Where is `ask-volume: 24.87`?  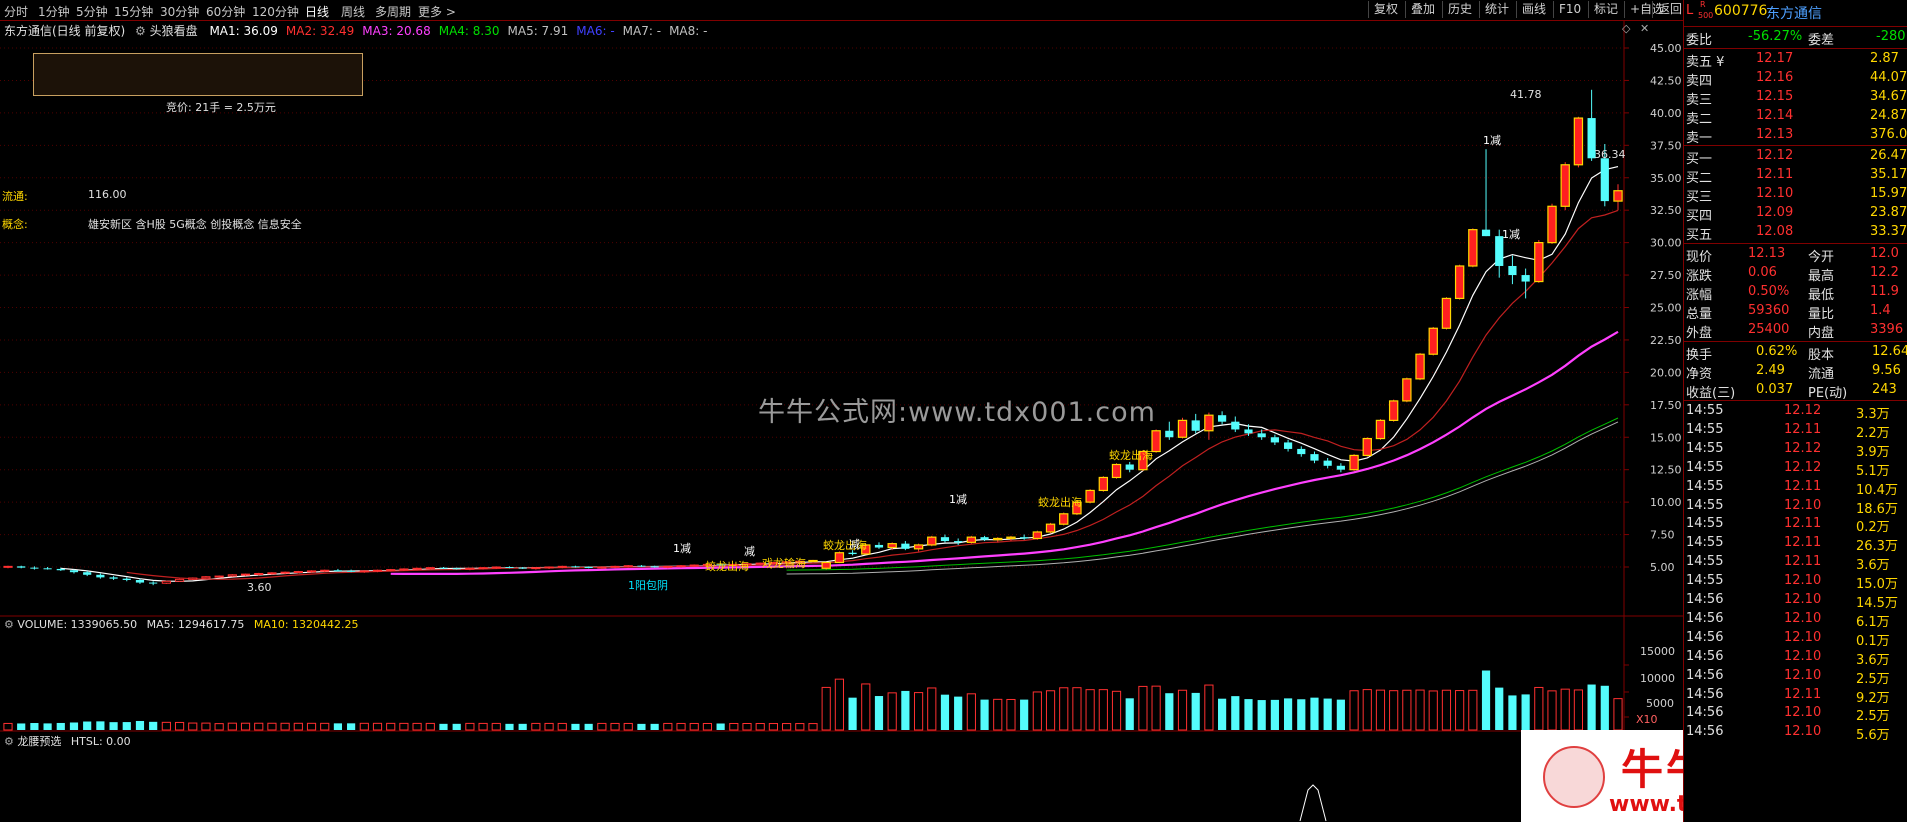 ask-volume: 24.87 is located at coordinates (1888, 115).